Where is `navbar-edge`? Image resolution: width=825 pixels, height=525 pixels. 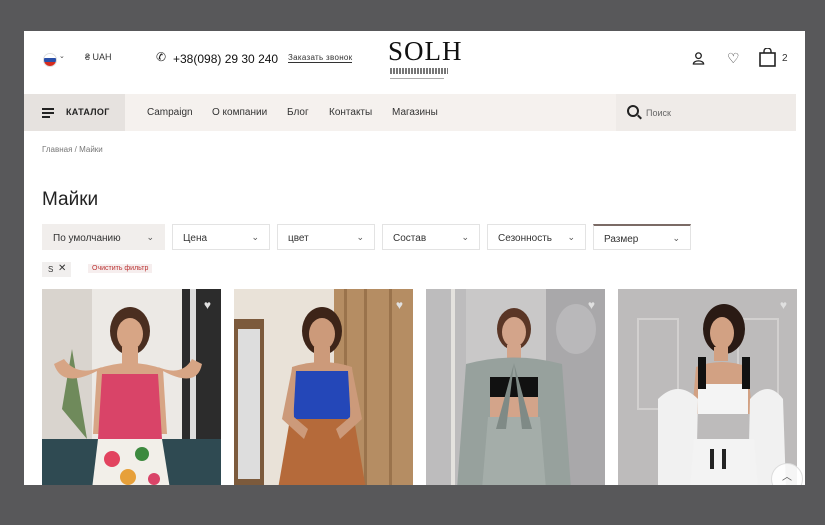 navbar-edge is located at coordinates (800, 112).